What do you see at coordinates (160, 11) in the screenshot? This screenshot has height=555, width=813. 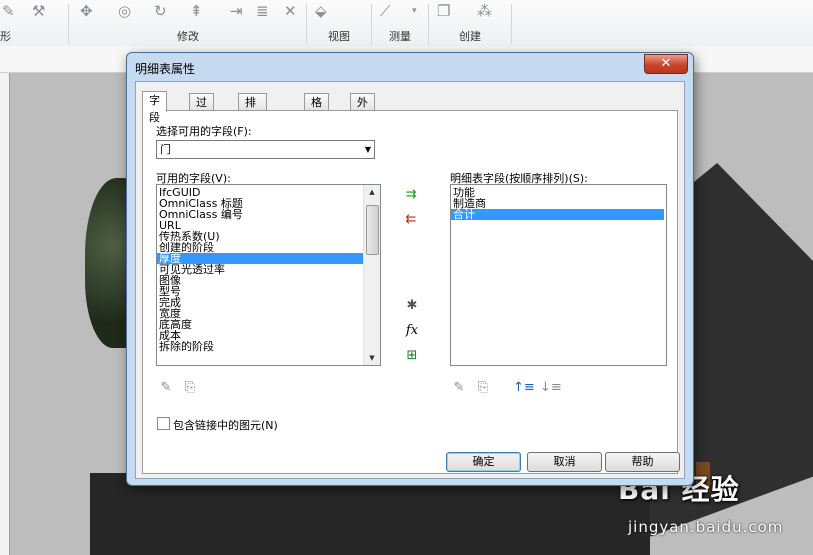 I see `rotate-icon: ↻` at bounding box center [160, 11].